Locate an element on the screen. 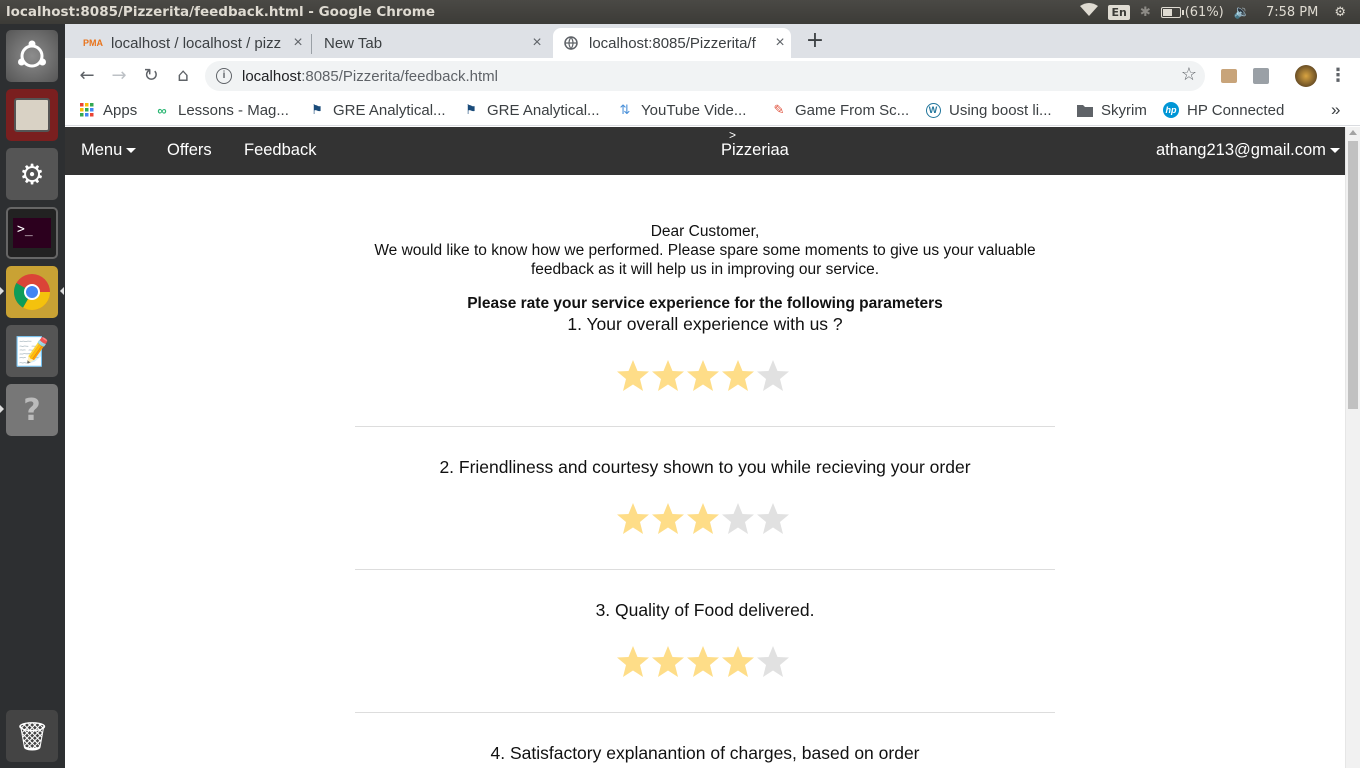  extension-grey-icon is located at coordinates (1261, 76).